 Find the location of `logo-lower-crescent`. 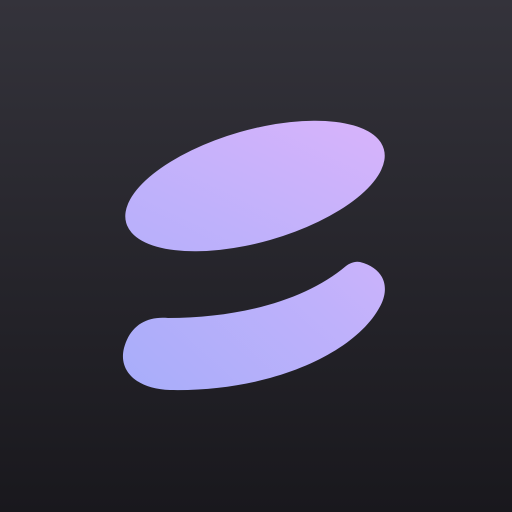

logo-lower-crescent is located at coordinates (253, 326).